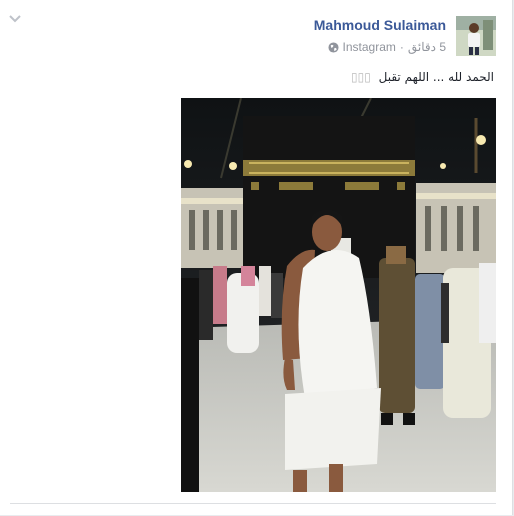 This screenshot has width=514, height=516. I want to click on chevron-down-icon, so click(15, 19).